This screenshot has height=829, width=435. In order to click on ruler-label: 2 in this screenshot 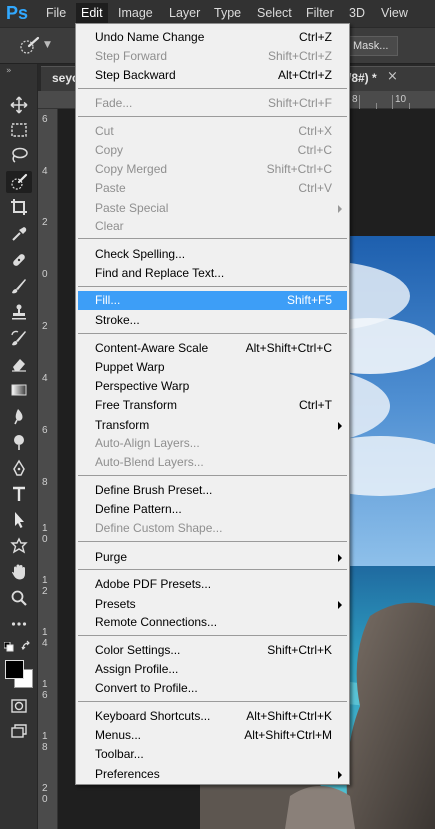, I will do `click(45, 222)`.